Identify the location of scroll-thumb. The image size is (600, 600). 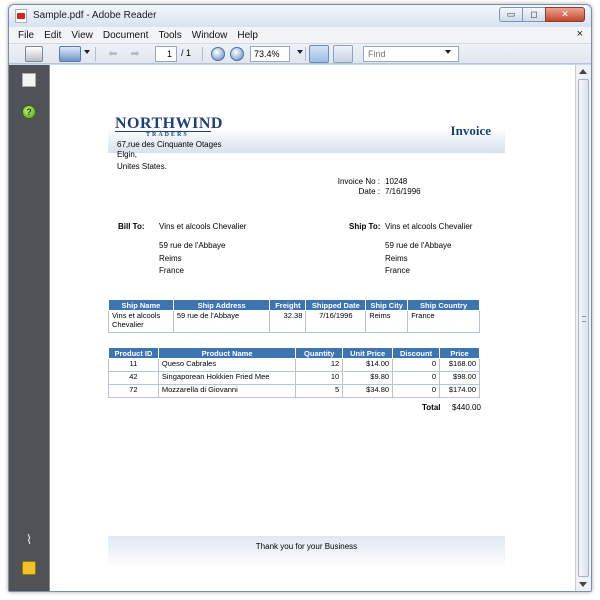
(583, 328).